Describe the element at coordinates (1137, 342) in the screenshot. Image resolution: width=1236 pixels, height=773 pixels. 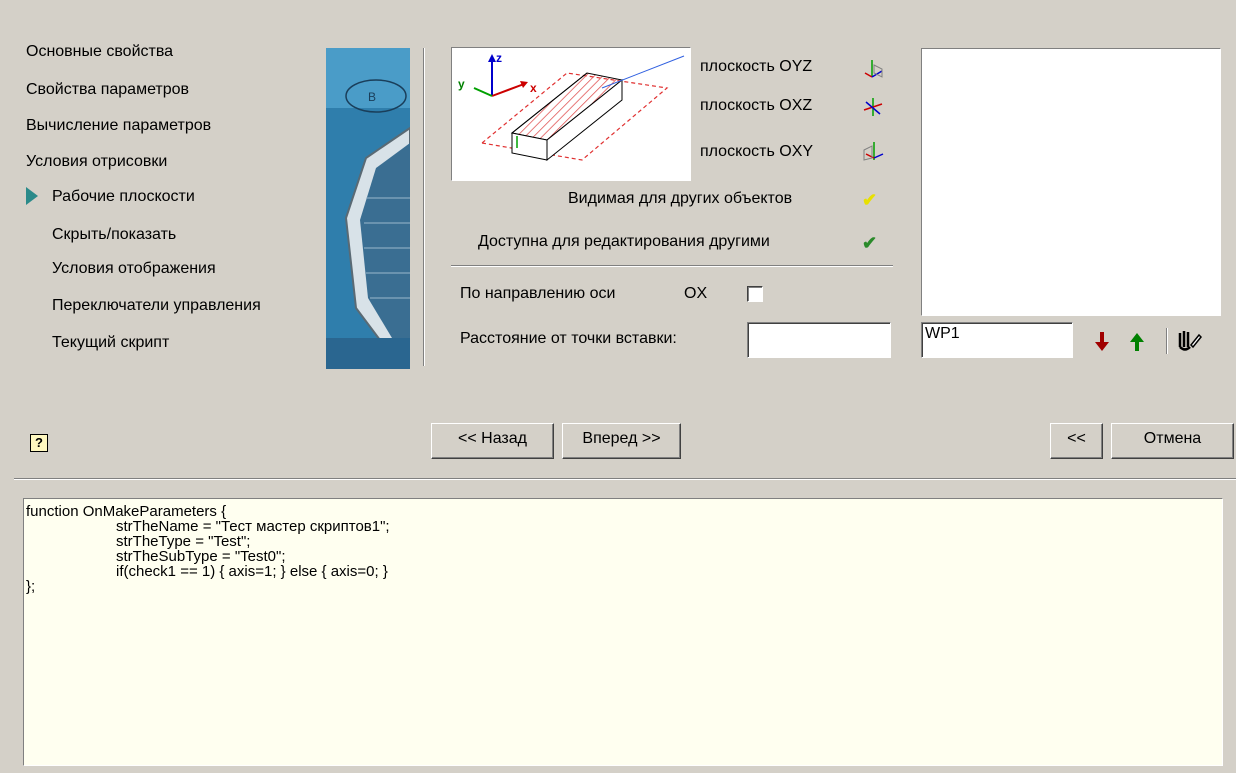
I see `arrow-up-icon` at that location.